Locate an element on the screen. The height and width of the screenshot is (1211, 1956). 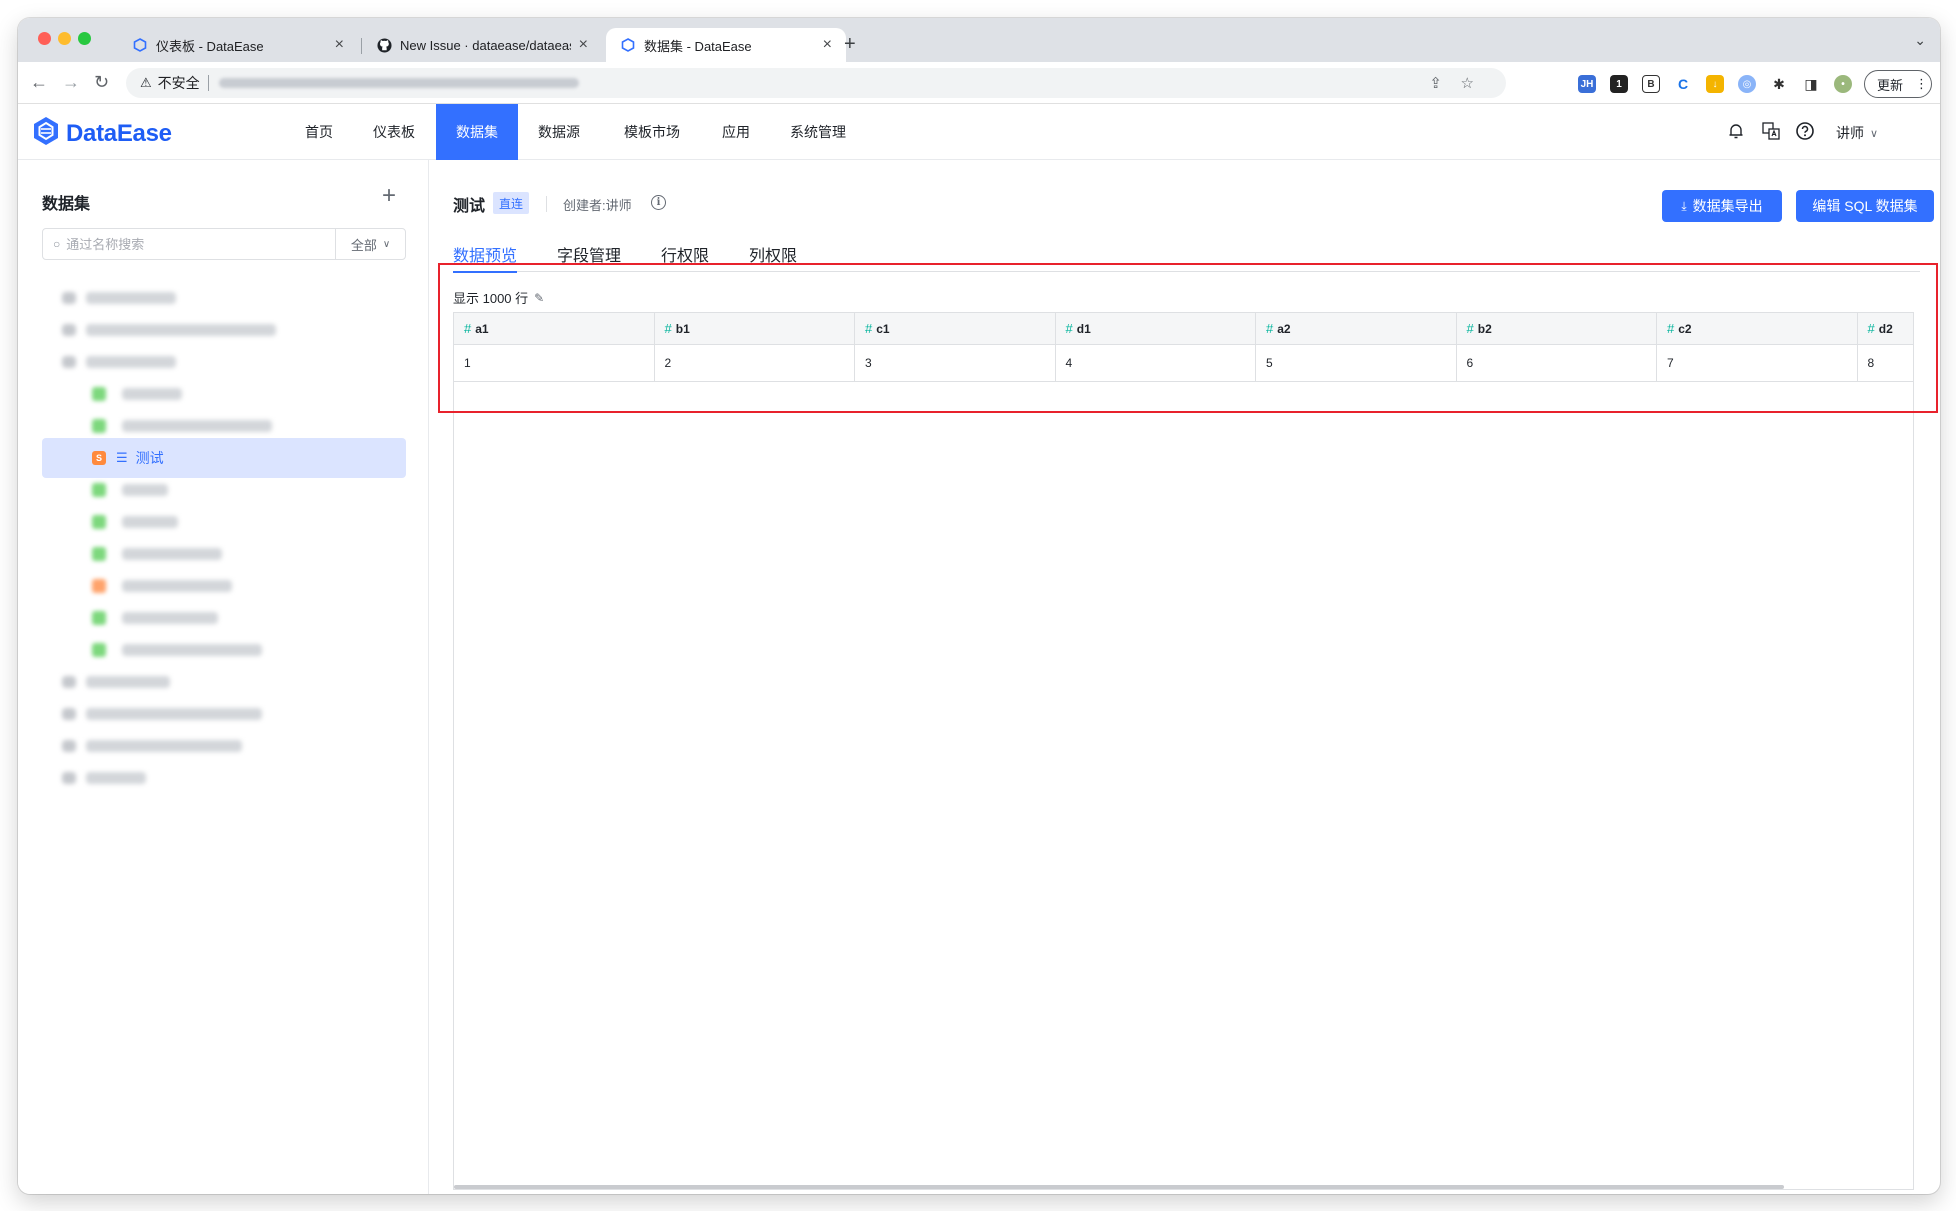
column-header: # b1 is located at coordinates (755, 328).